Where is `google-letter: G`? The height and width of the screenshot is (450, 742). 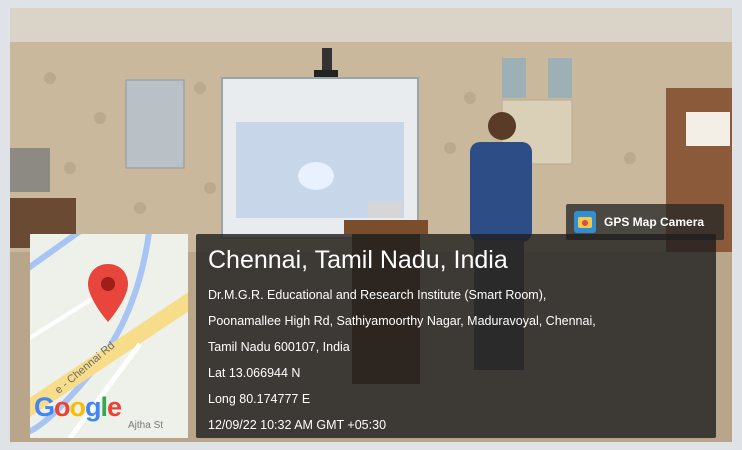 google-letter: G is located at coordinates (44, 407).